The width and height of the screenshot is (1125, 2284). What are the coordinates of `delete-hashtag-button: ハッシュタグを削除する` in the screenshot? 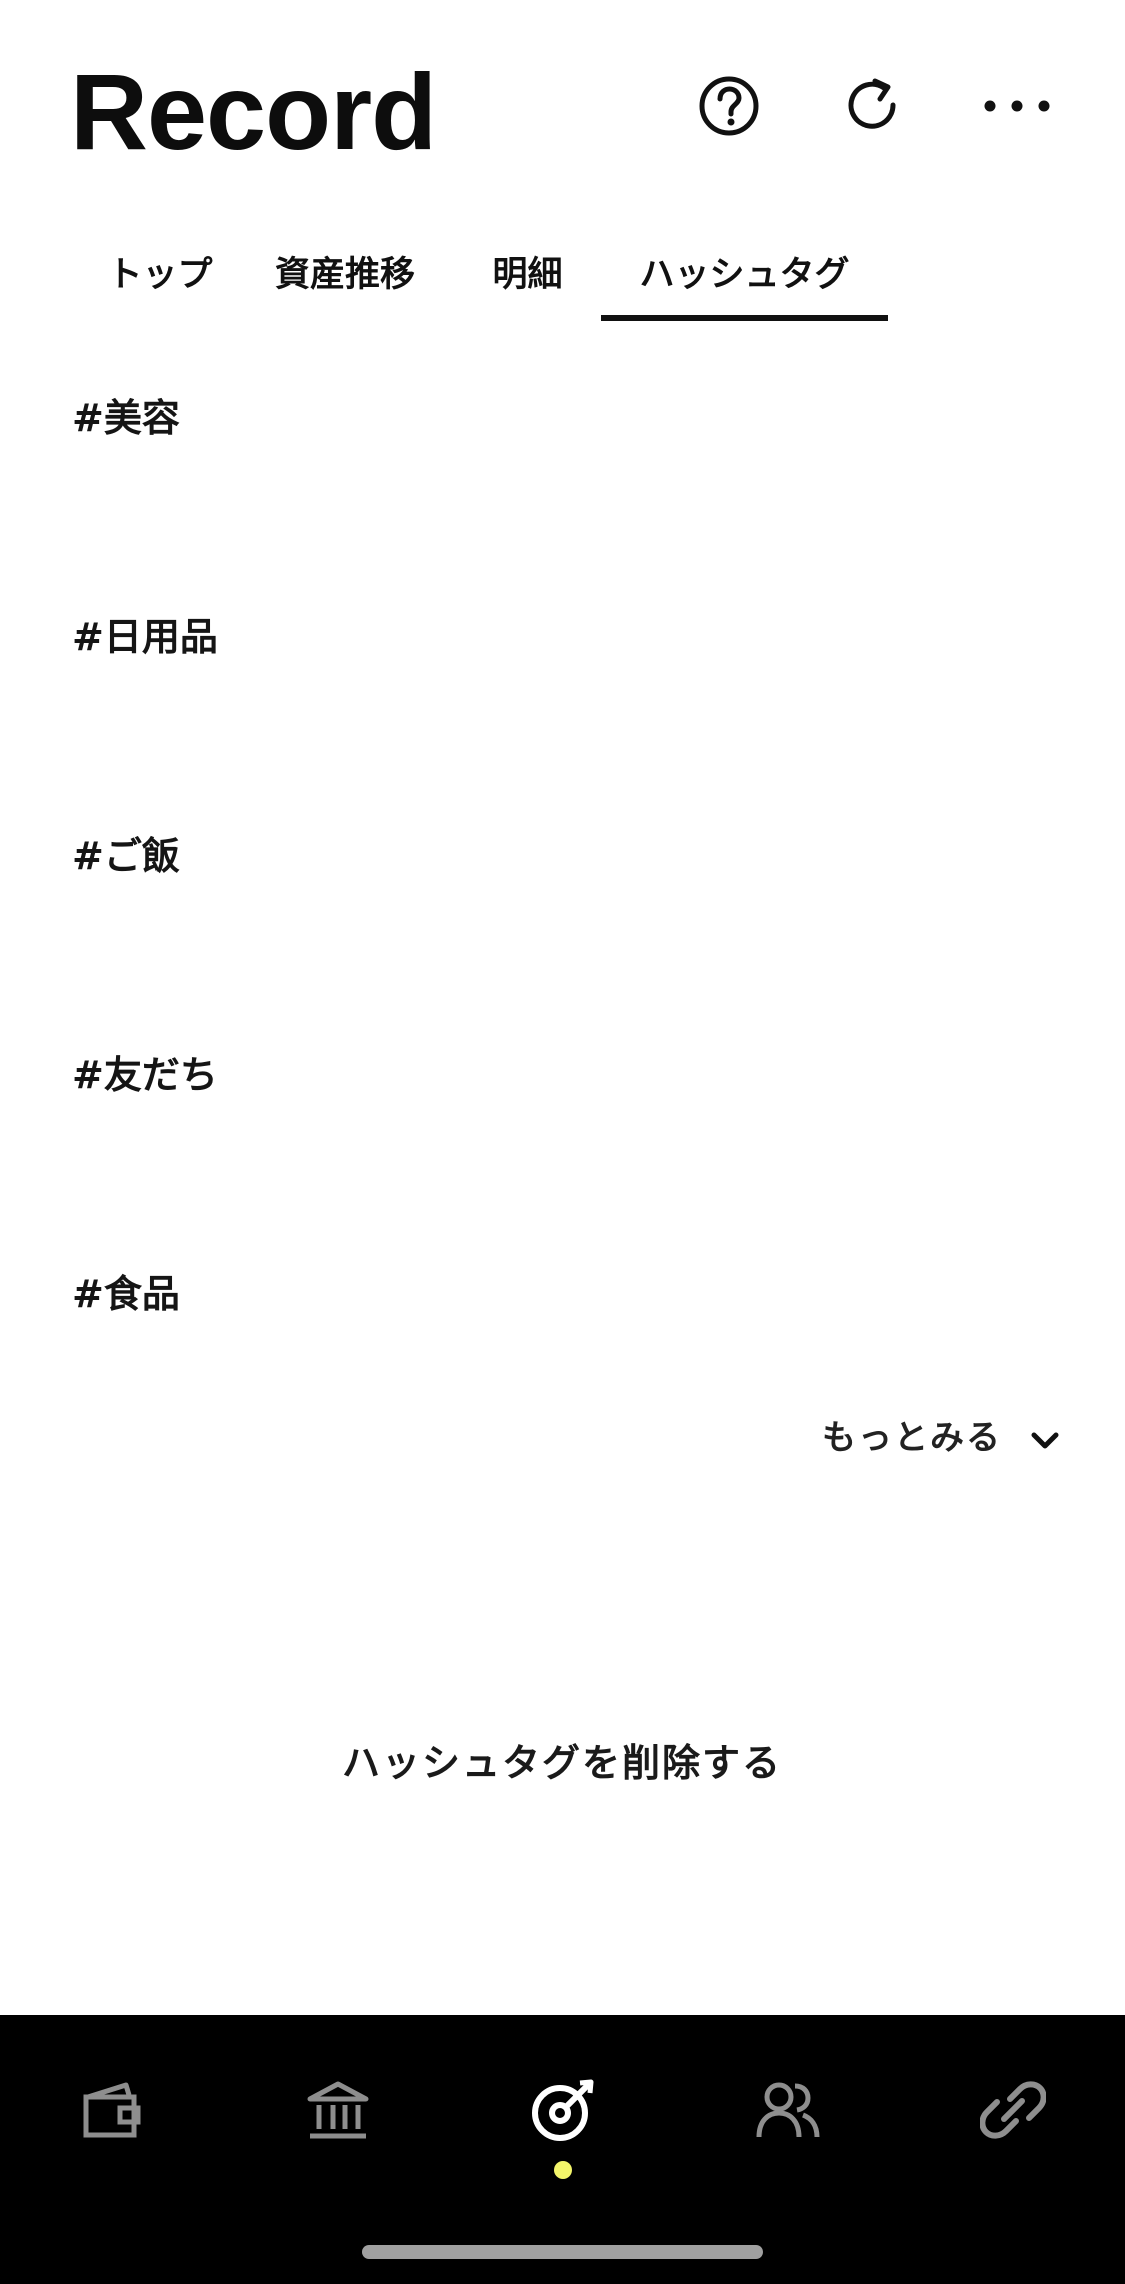 It's located at (562, 1763).